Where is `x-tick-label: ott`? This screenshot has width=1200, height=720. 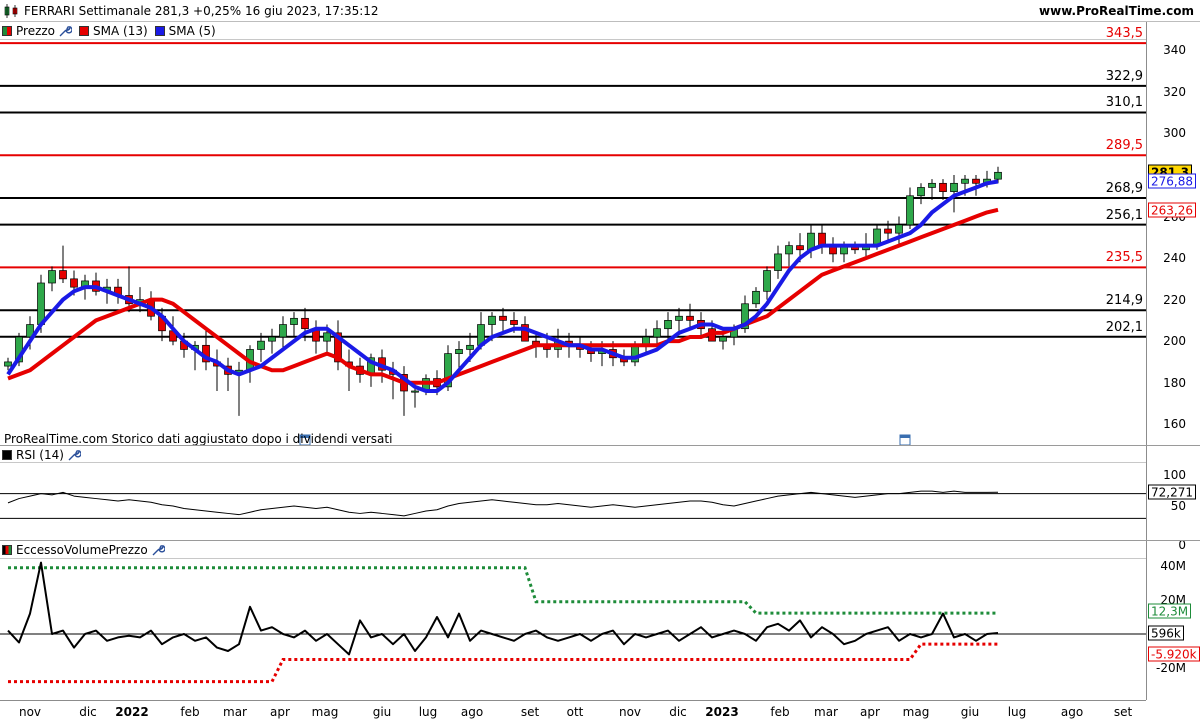
x-tick-label: ott is located at coordinates (575, 712).